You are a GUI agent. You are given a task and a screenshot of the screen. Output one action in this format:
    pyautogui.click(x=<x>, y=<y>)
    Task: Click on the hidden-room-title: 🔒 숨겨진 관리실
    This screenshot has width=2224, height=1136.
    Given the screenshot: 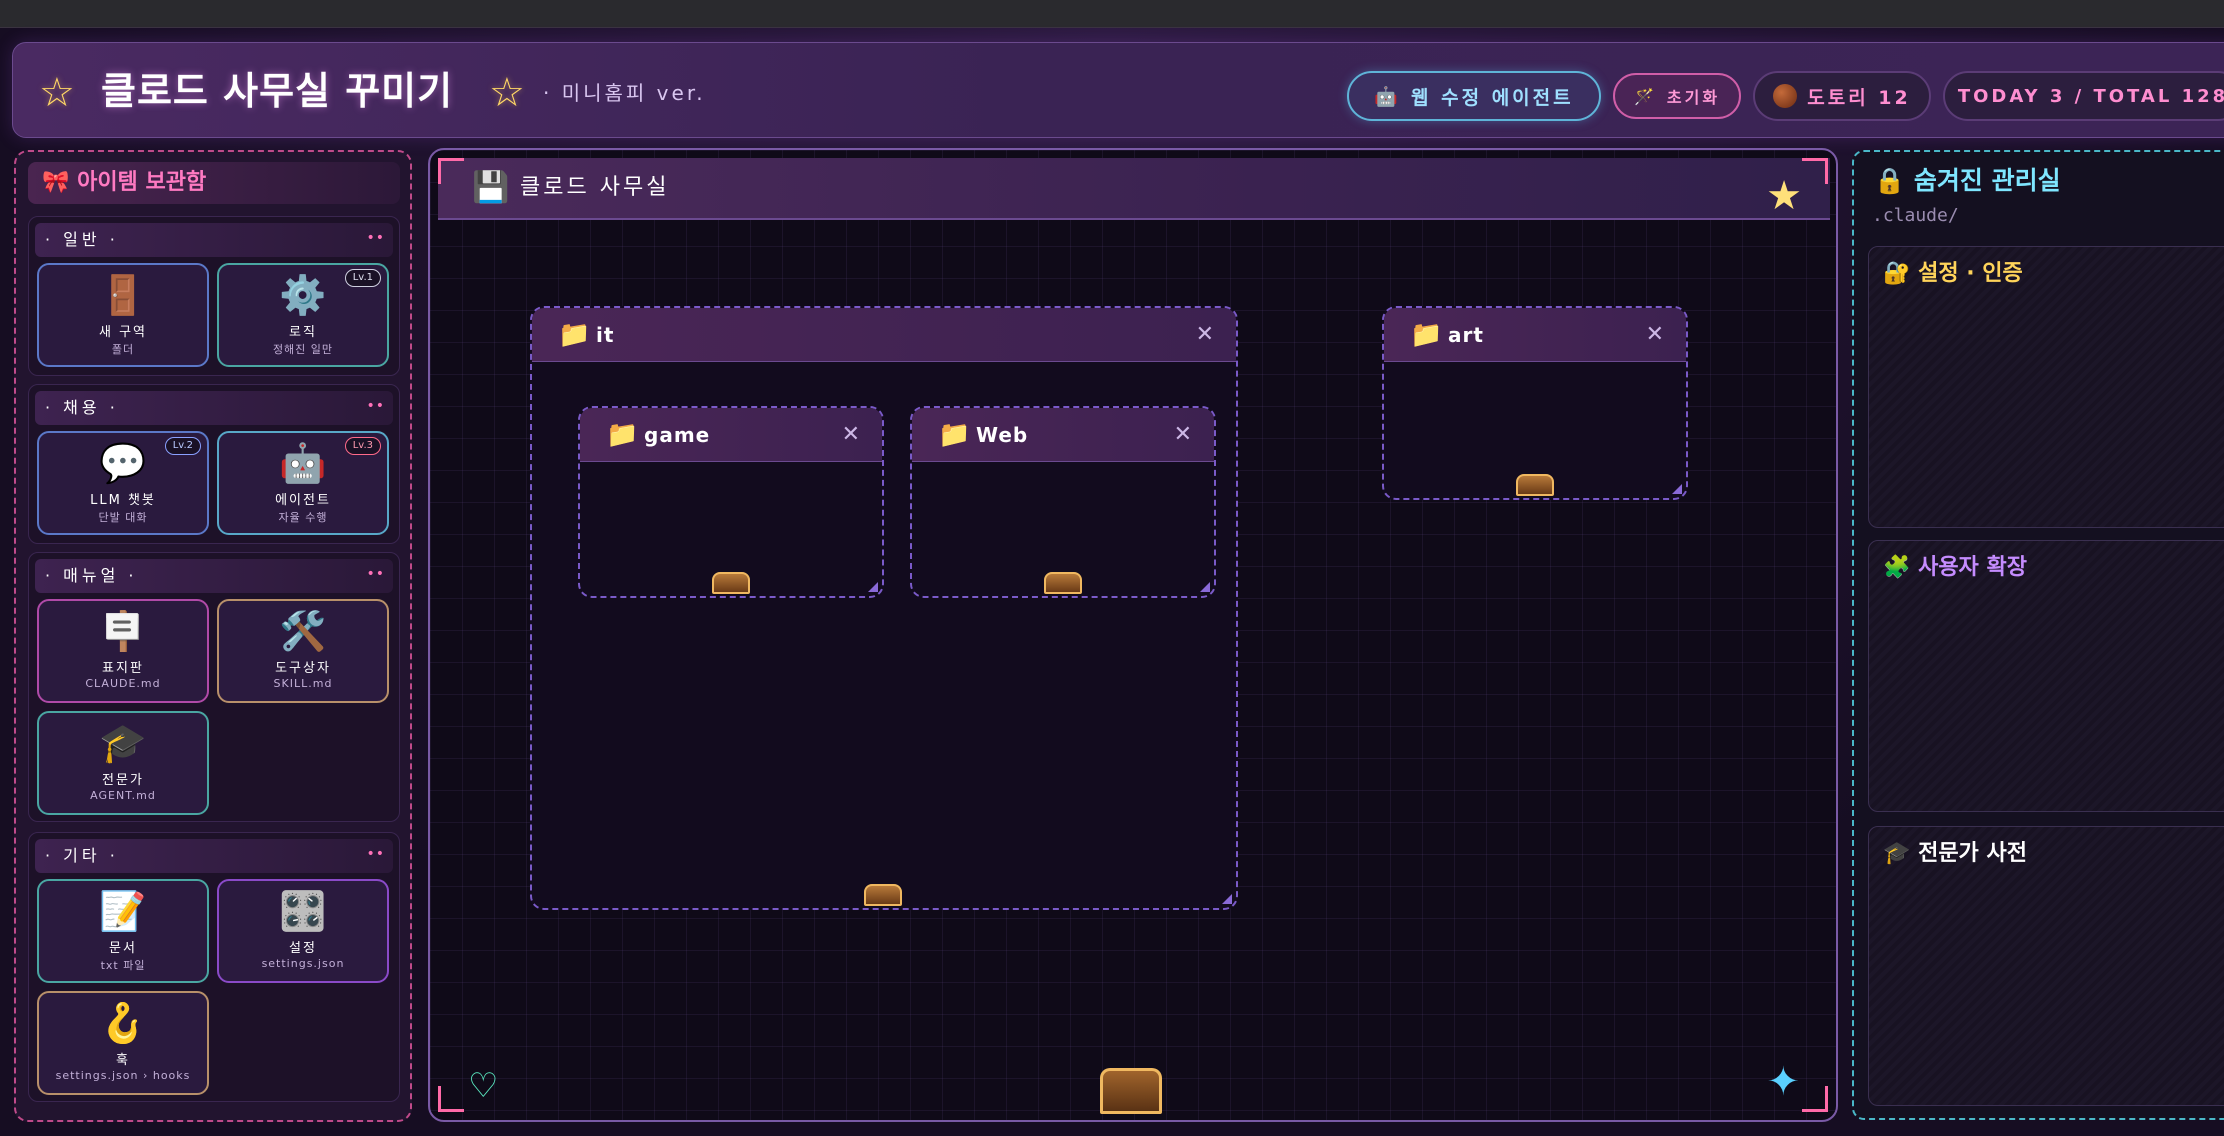 What is the action you would take?
    pyautogui.click(x=1967, y=181)
    